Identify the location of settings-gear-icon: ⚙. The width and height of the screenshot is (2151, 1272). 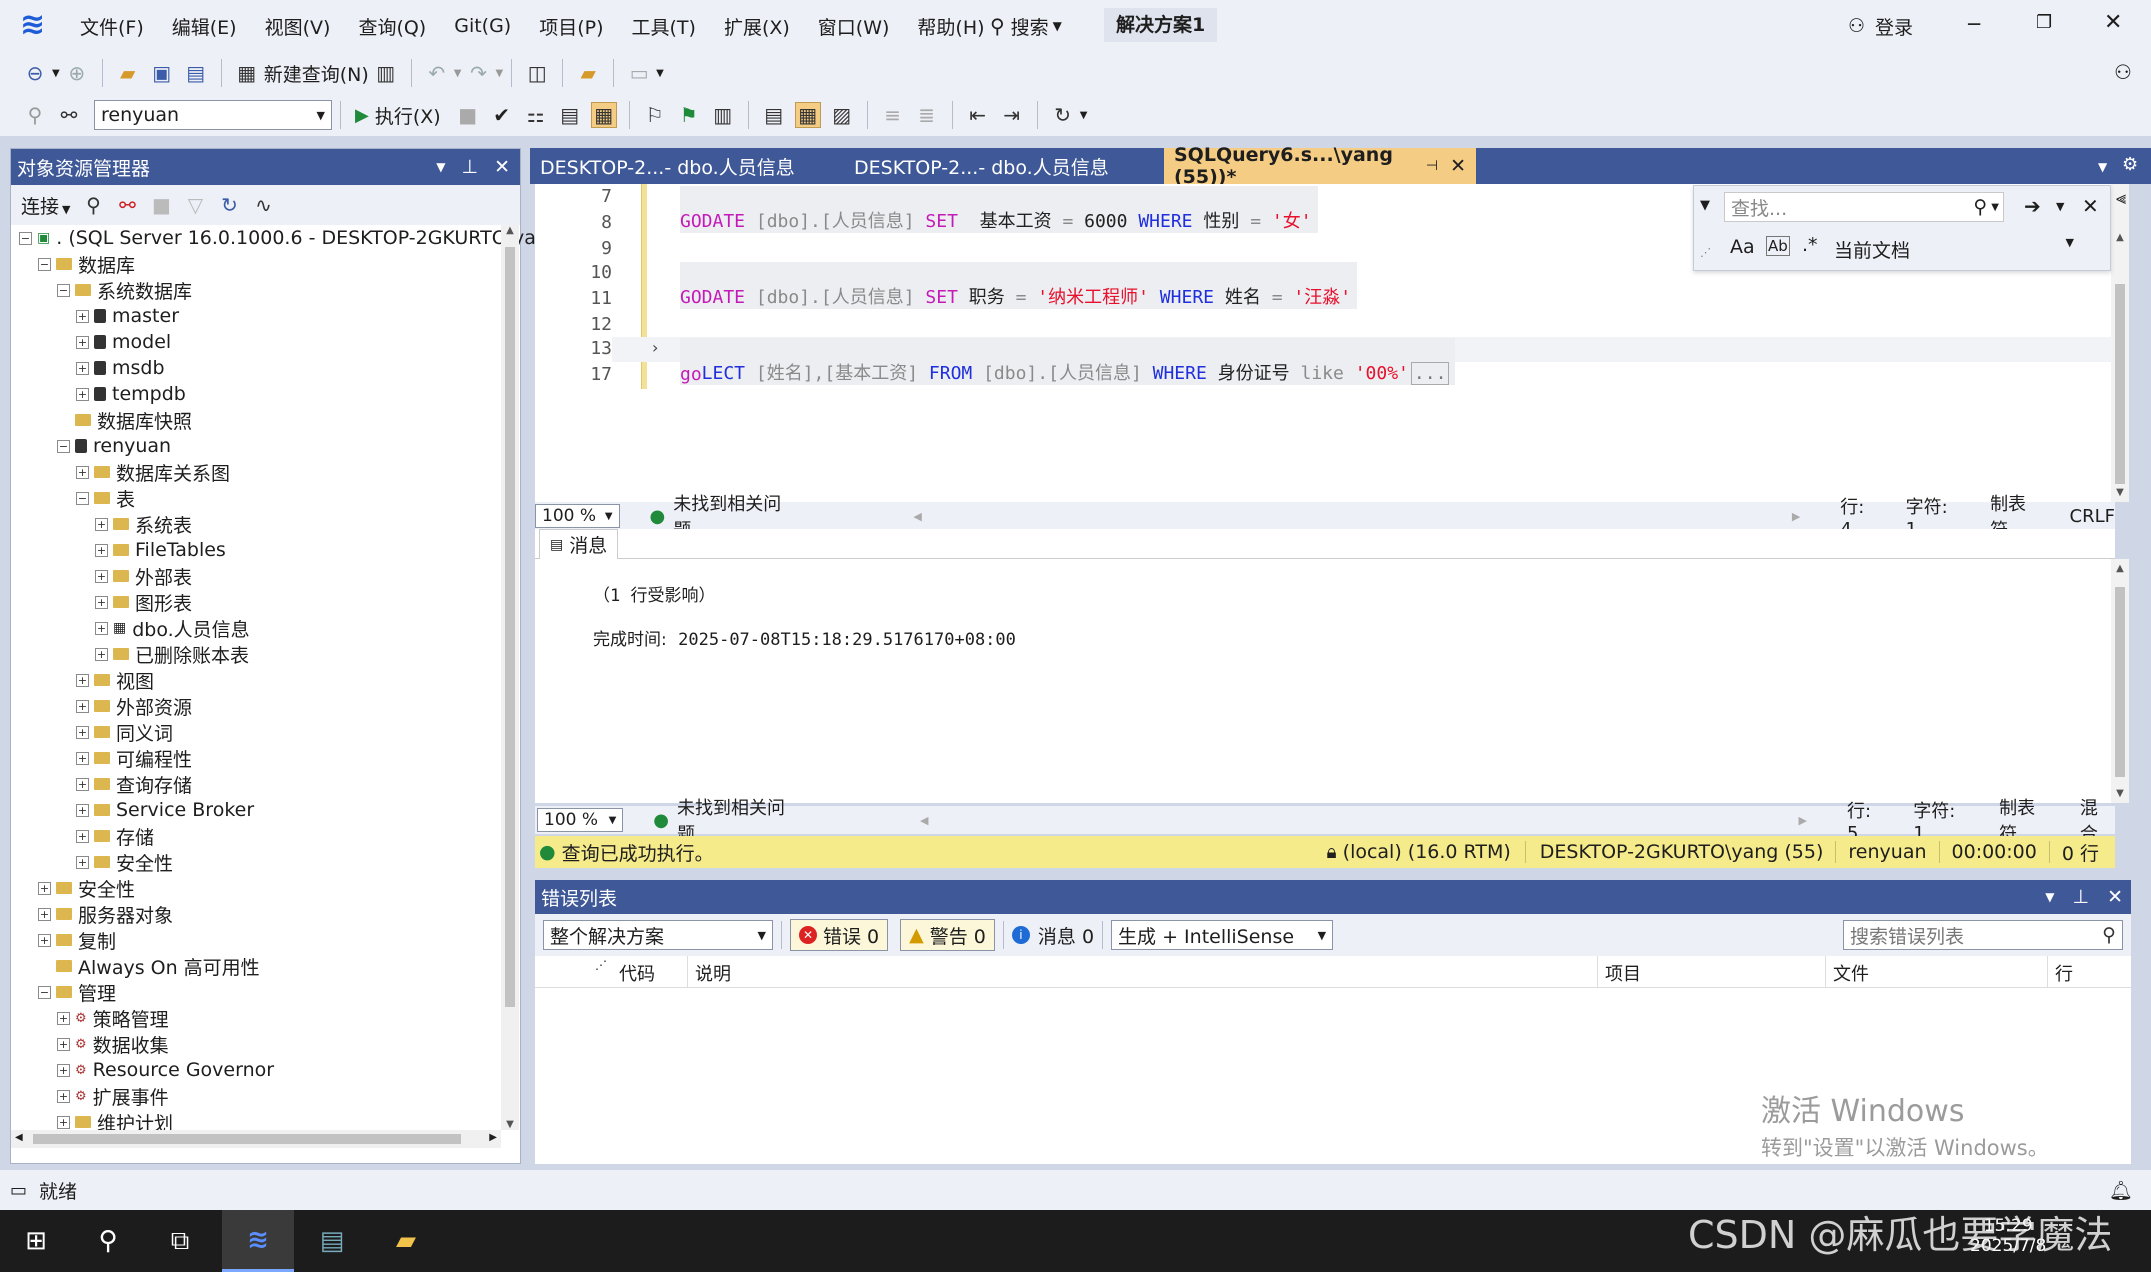
(2130, 164).